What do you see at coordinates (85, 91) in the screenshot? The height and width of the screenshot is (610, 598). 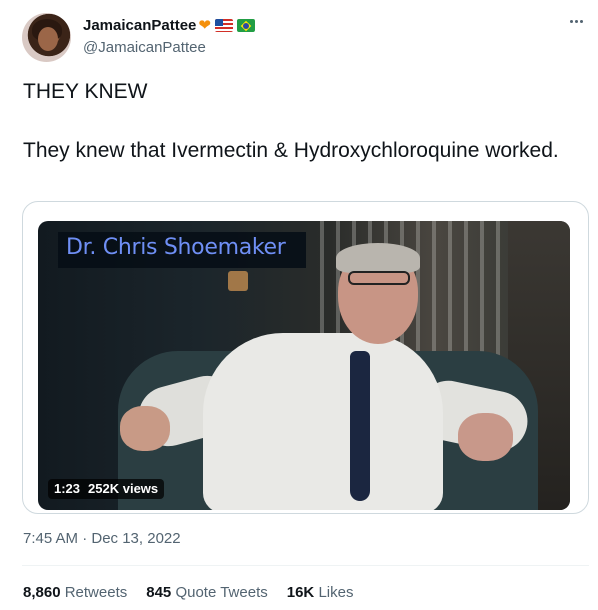 I see `tweet-text-line-1: THEY KNEW` at bounding box center [85, 91].